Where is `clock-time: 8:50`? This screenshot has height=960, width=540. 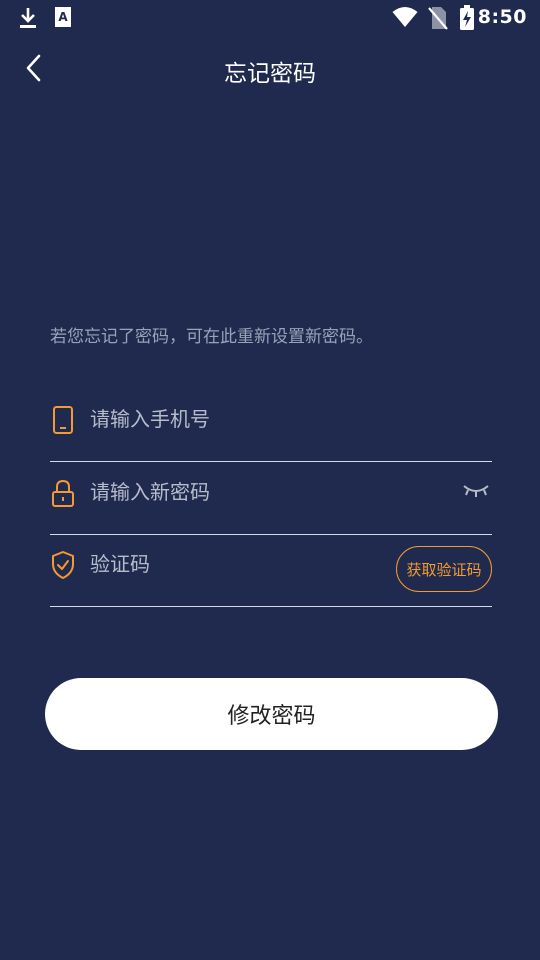 clock-time: 8:50 is located at coordinates (502, 17).